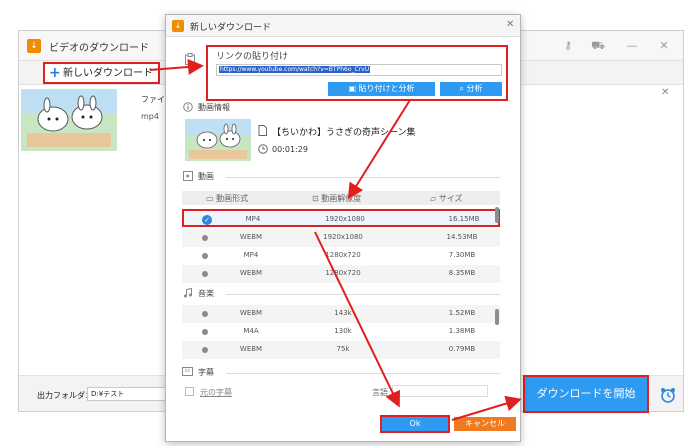  What do you see at coordinates (211, 198) in the screenshot?
I see `film-icon: ▭` at bounding box center [211, 198].